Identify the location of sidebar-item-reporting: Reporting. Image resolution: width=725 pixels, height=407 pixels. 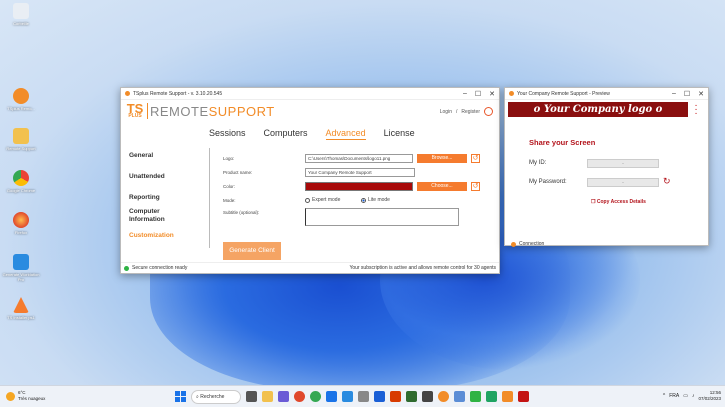
(169, 198).